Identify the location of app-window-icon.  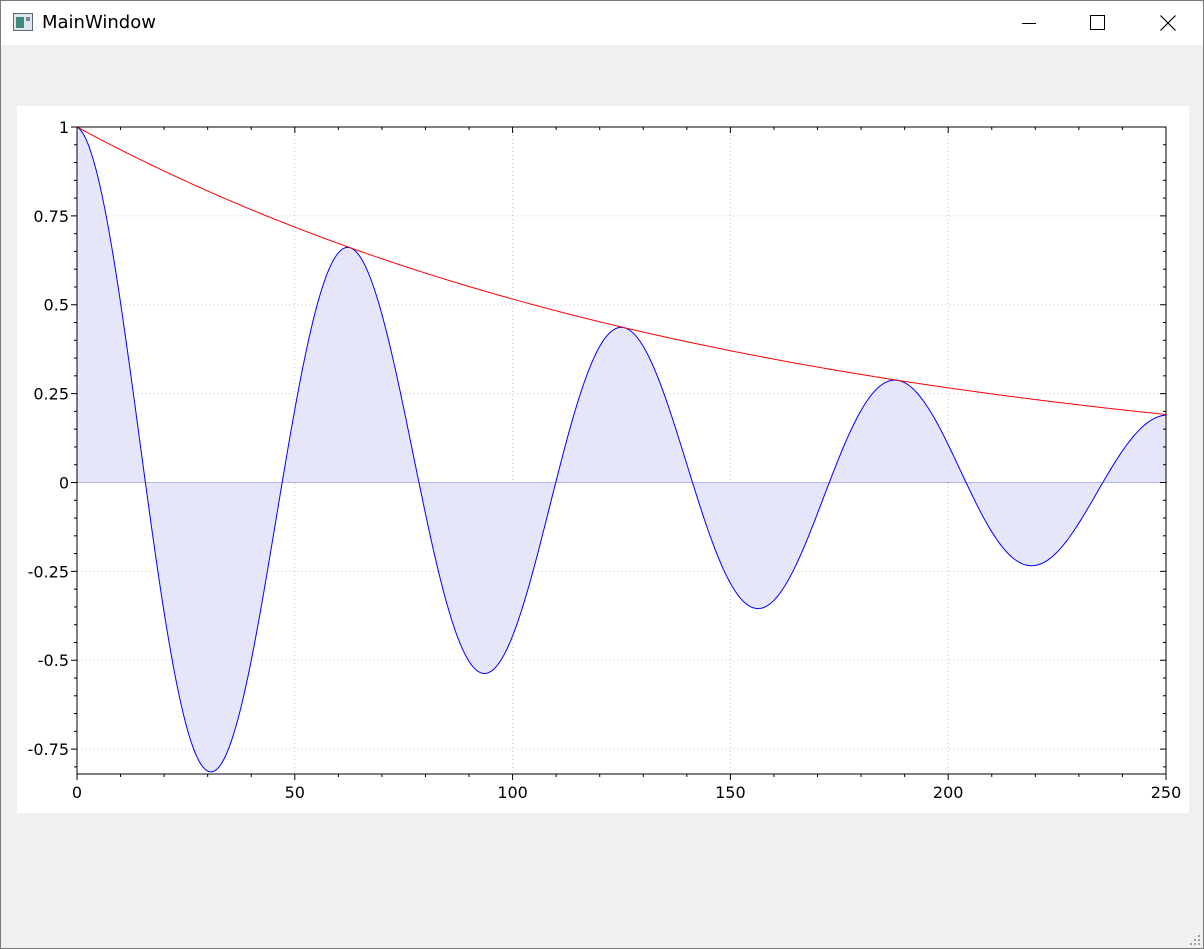
(23, 22).